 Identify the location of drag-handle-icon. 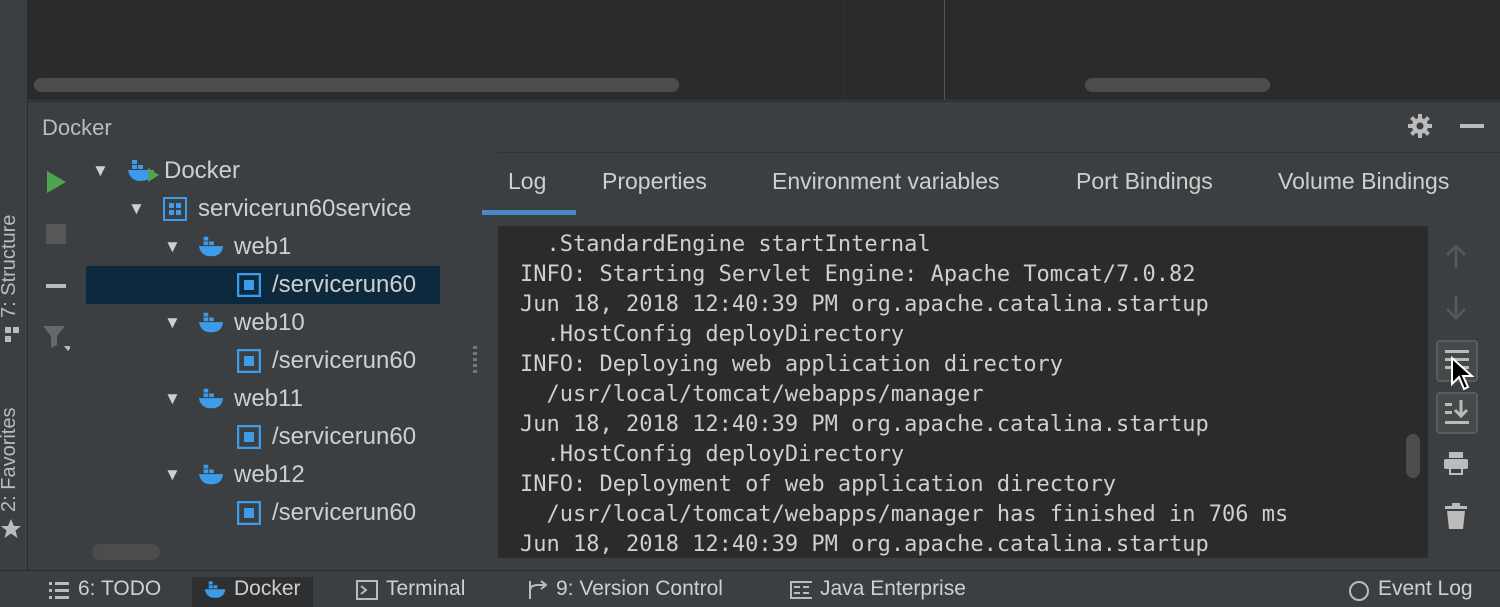
(475, 360).